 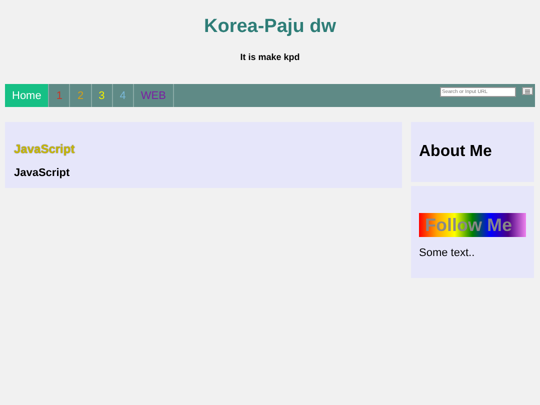 What do you see at coordinates (123, 95) in the screenshot?
I see `nav-link: 4` at bounding box center [123, 95].